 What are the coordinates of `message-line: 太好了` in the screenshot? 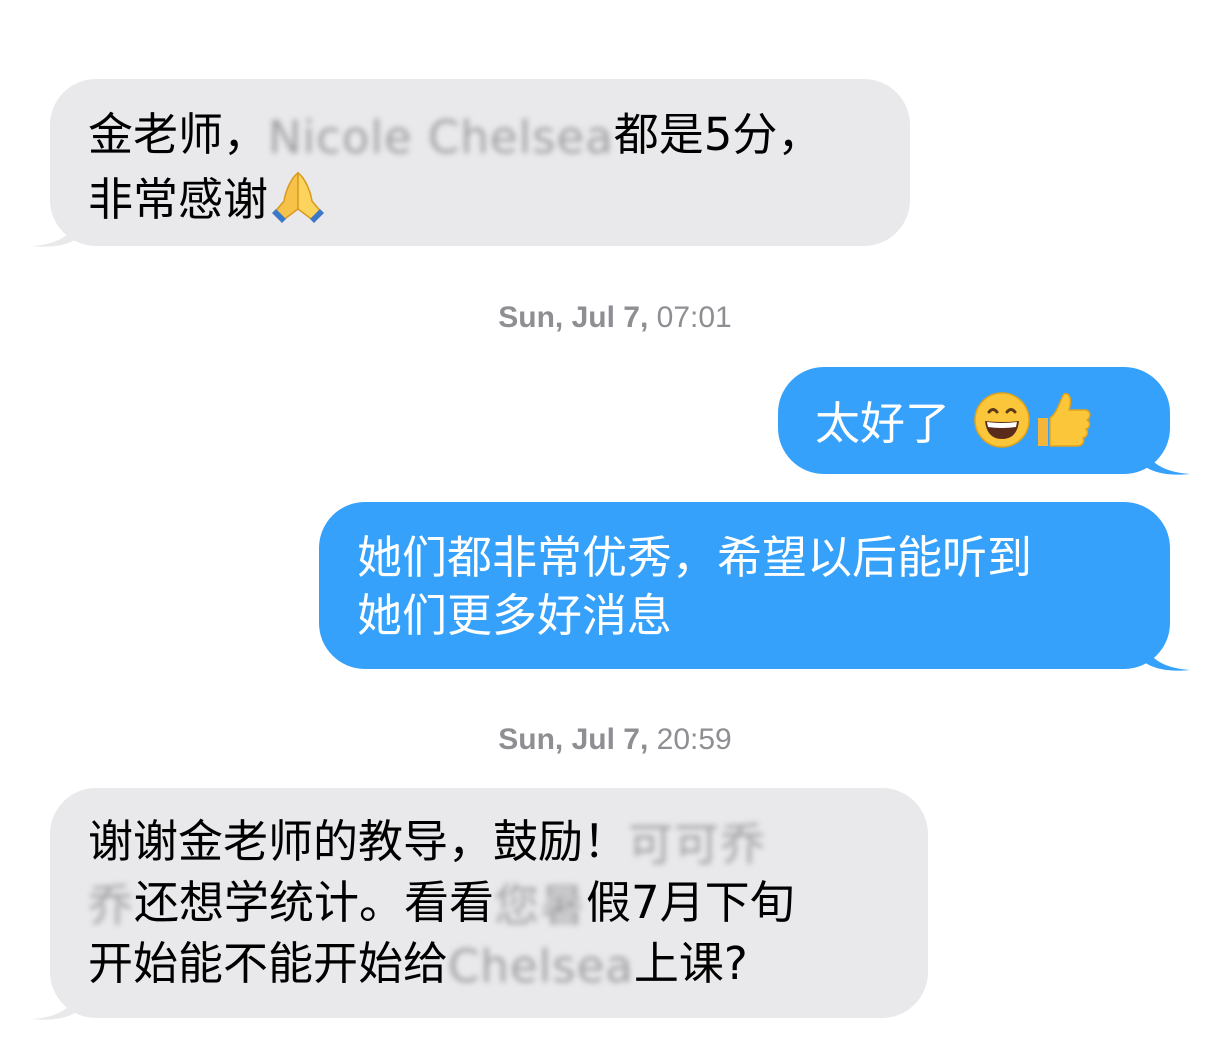 It's located at (992, 427).